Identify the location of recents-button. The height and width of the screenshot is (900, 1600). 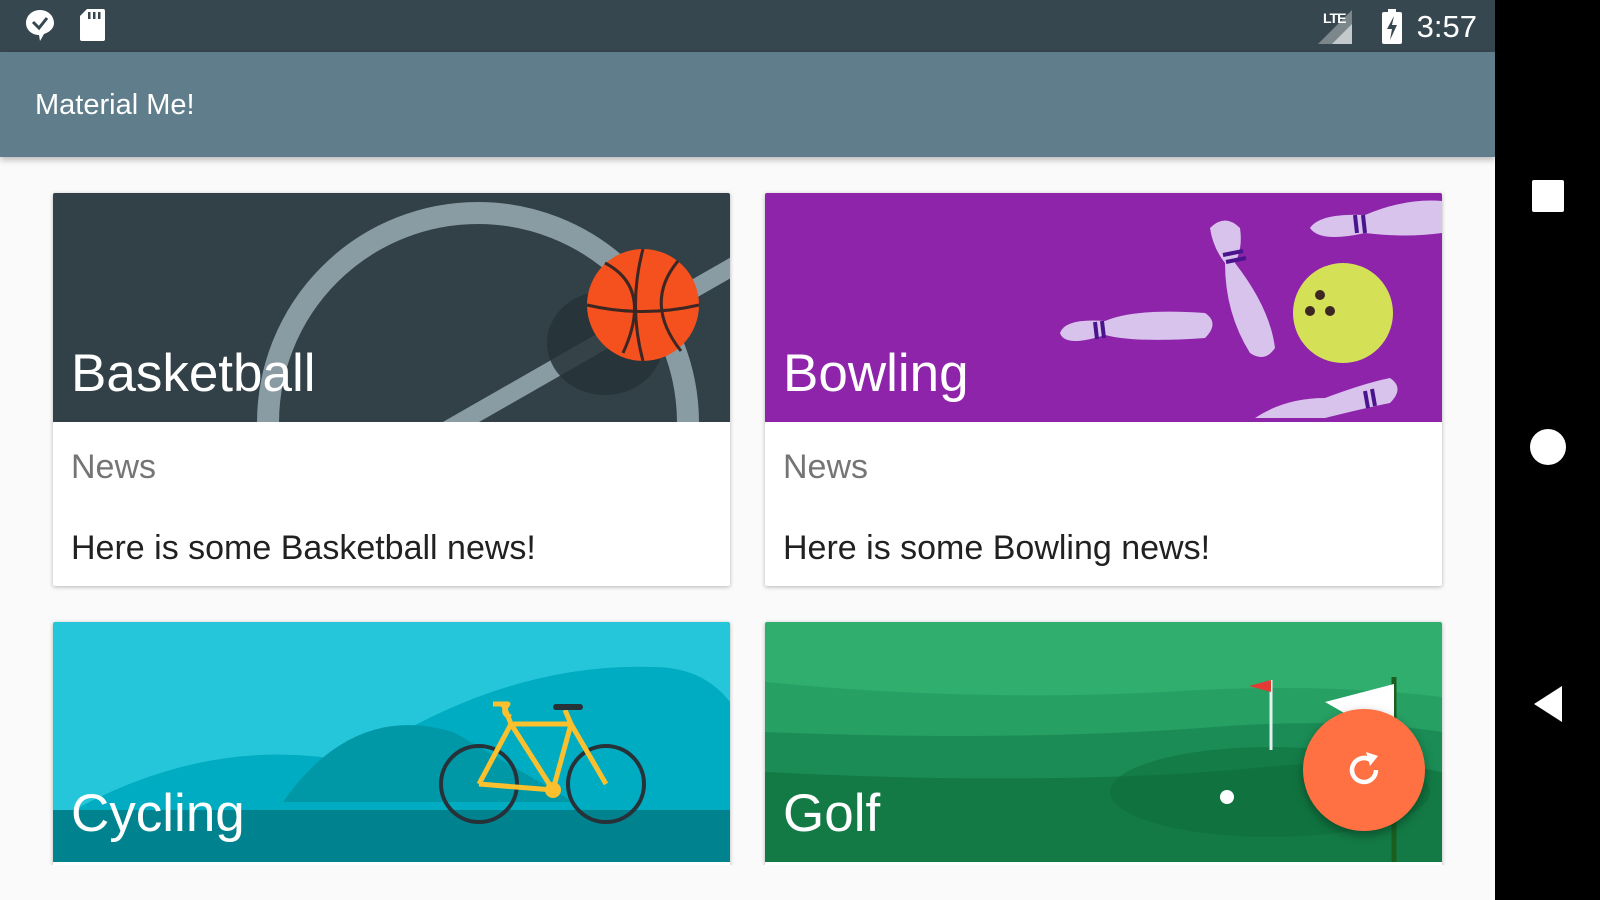
(1548, 196).